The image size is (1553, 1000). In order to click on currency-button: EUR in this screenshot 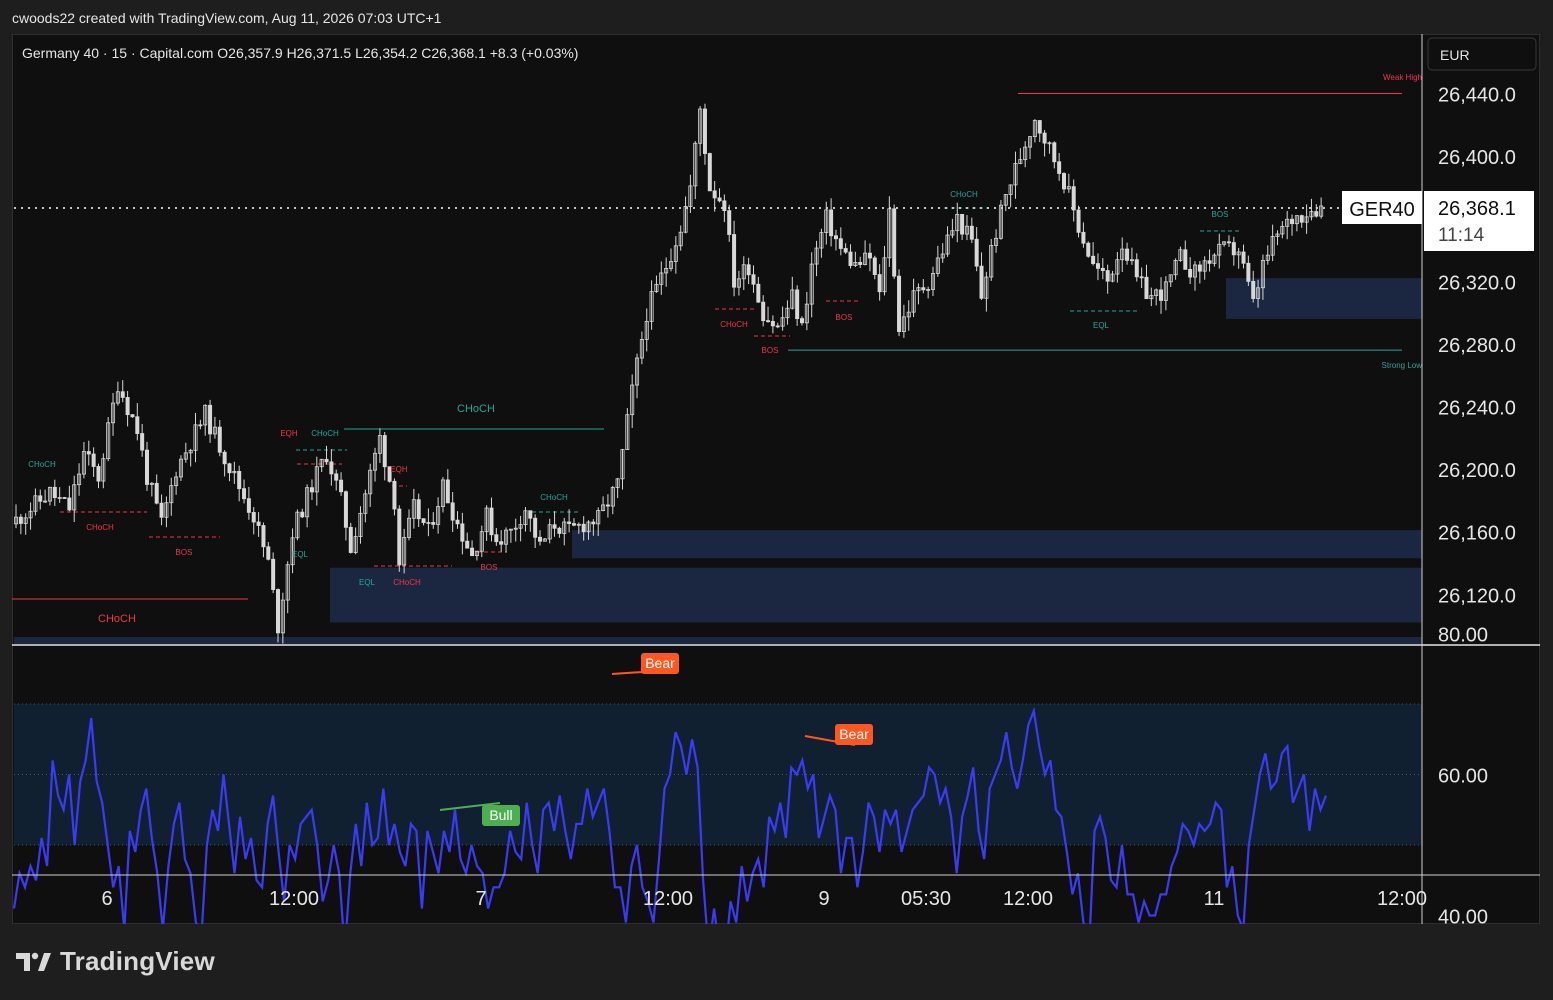, I will do `click(1482, 54)`.